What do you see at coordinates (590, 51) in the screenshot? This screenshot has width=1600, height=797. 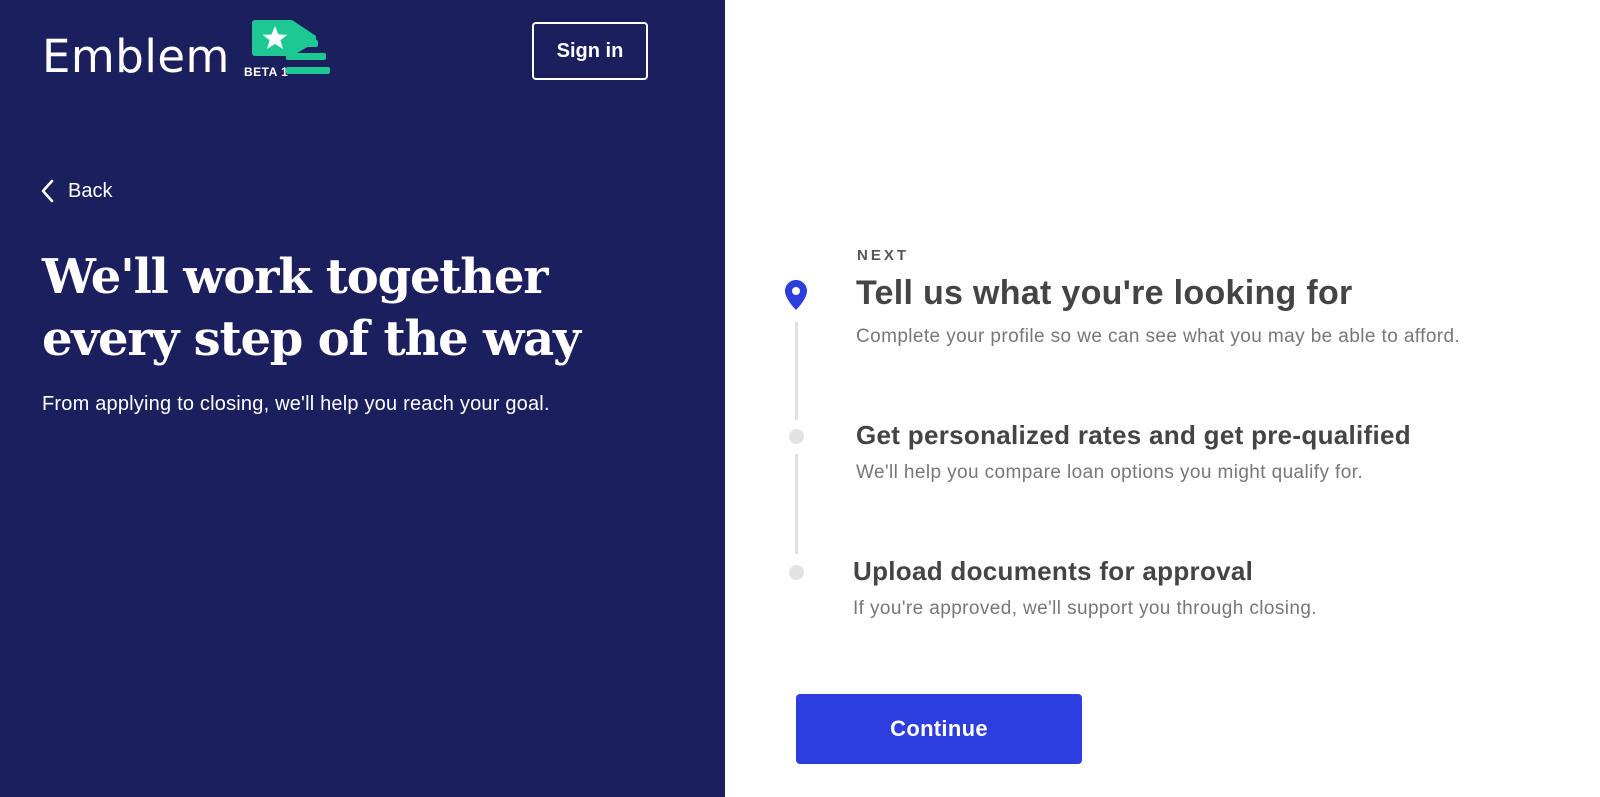 I see `sign-in-button: Sign in` at bounding box center [590, 51].